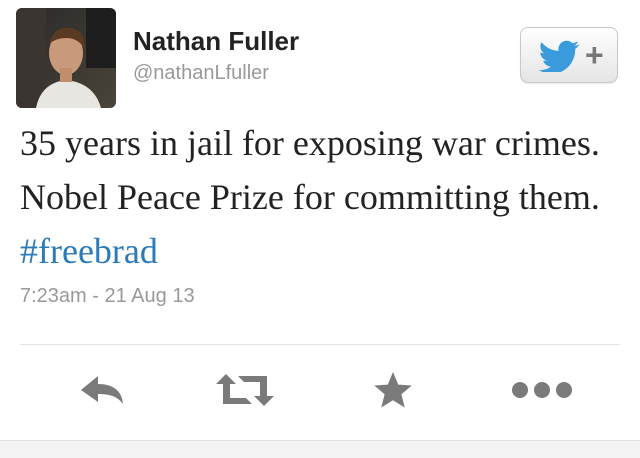  Describe the element at coordinates (89, 251) in the screenshot. I see `hashtag-link: #freebrad` at that location.